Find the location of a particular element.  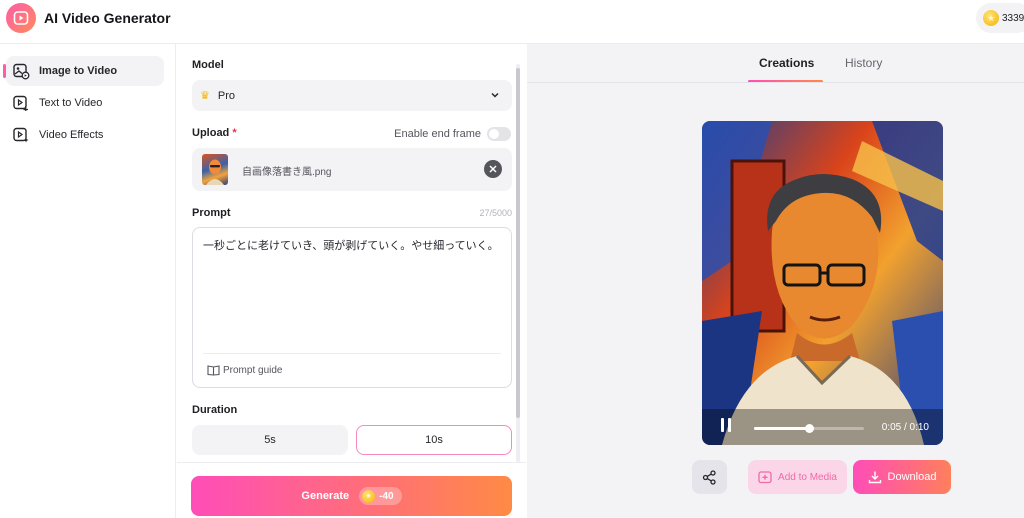

file-name: 自画像落書き風.png is located at coordinates (287, 172).